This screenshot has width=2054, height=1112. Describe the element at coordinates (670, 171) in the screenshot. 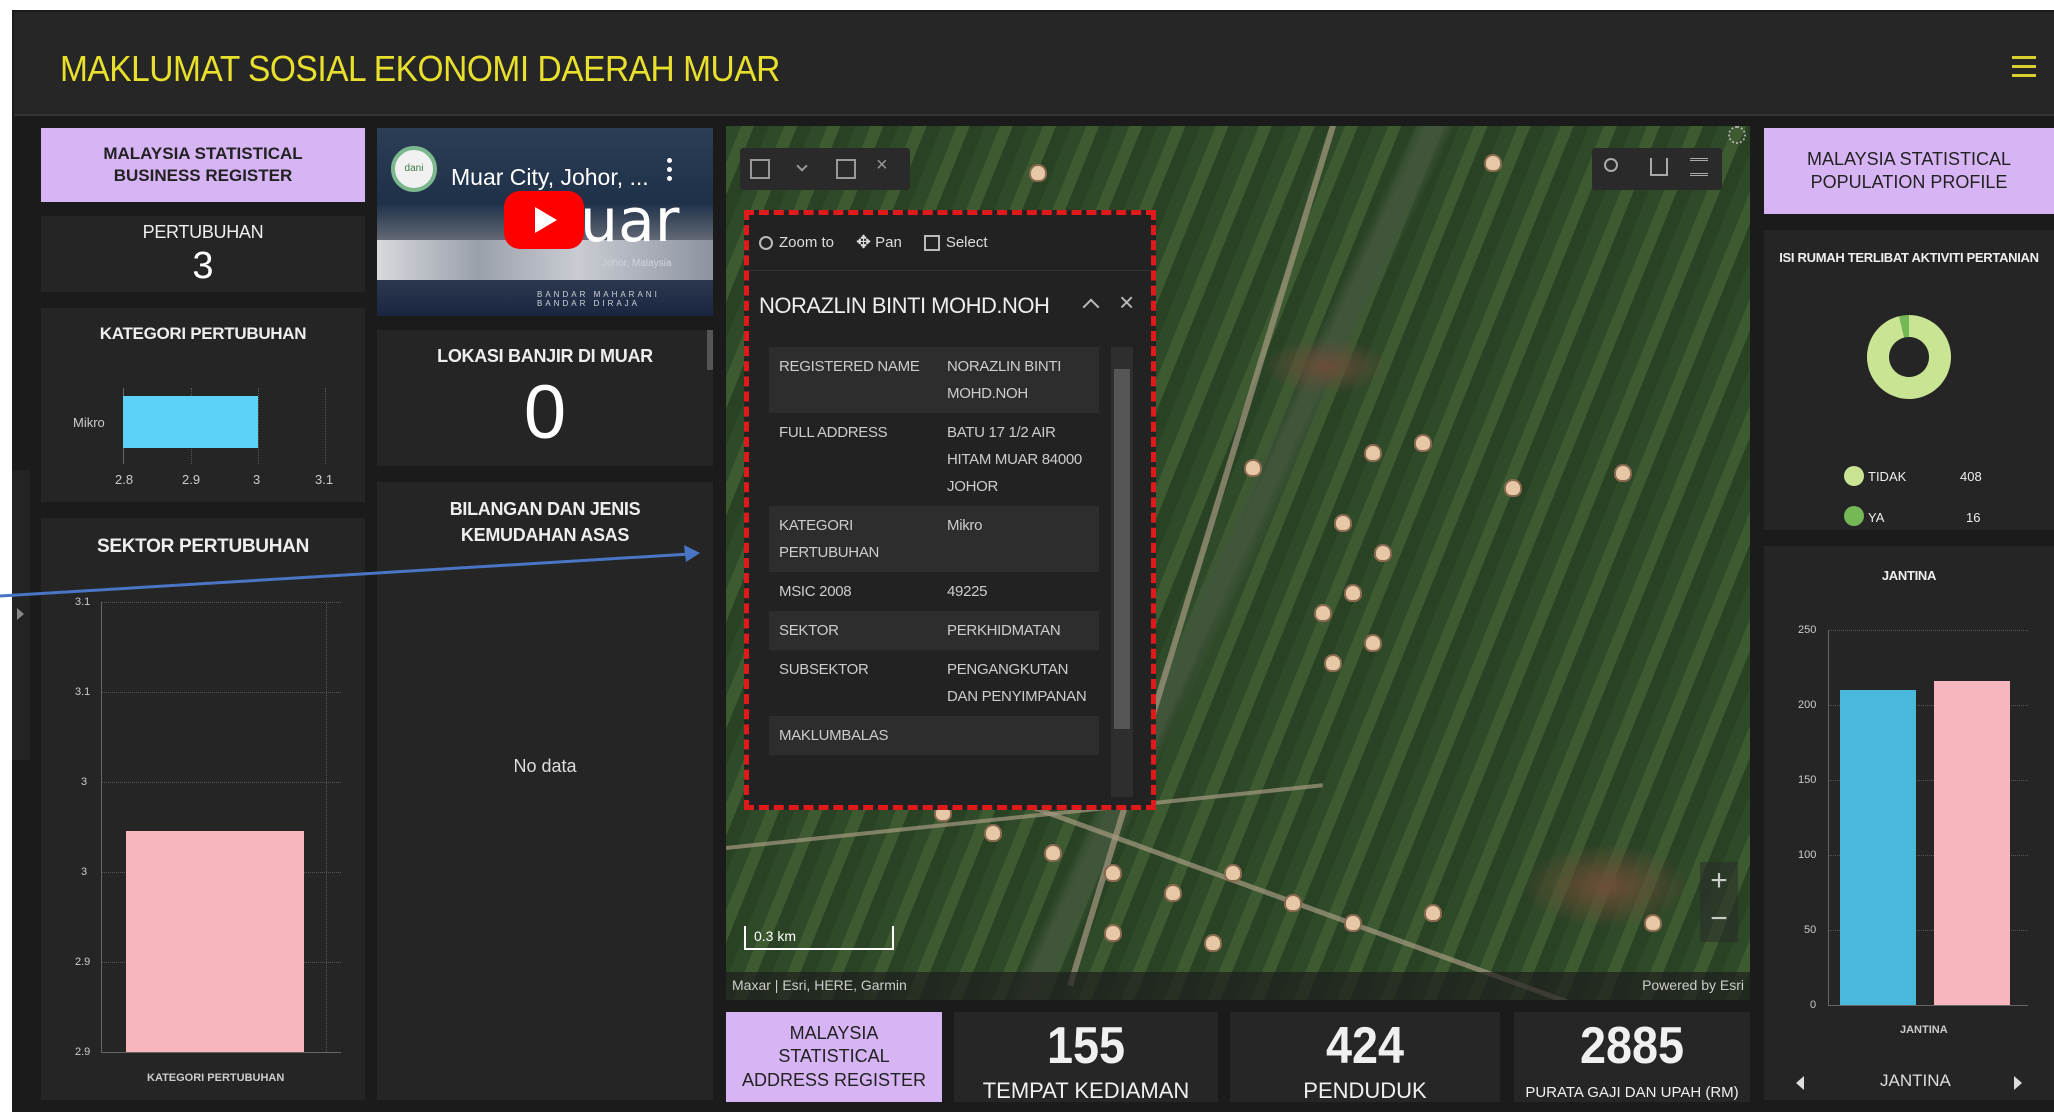

I see `more-vert-icon` at that location.